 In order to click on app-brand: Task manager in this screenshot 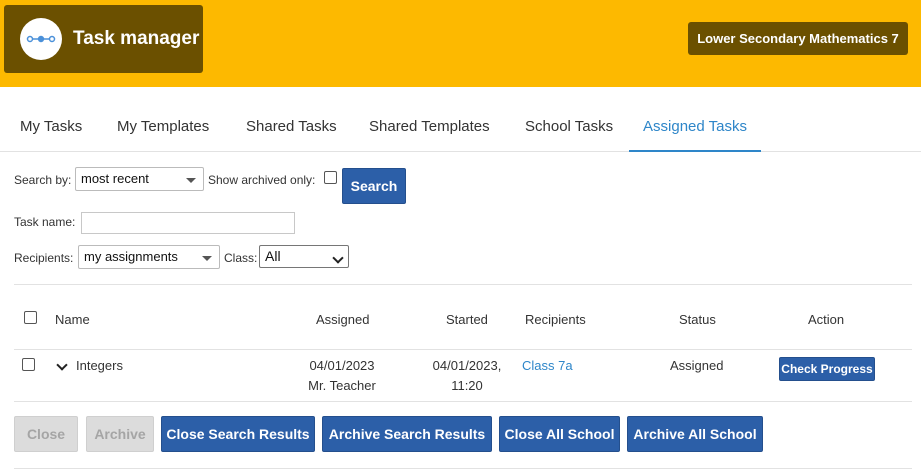, I will do `click(103, 39)`.